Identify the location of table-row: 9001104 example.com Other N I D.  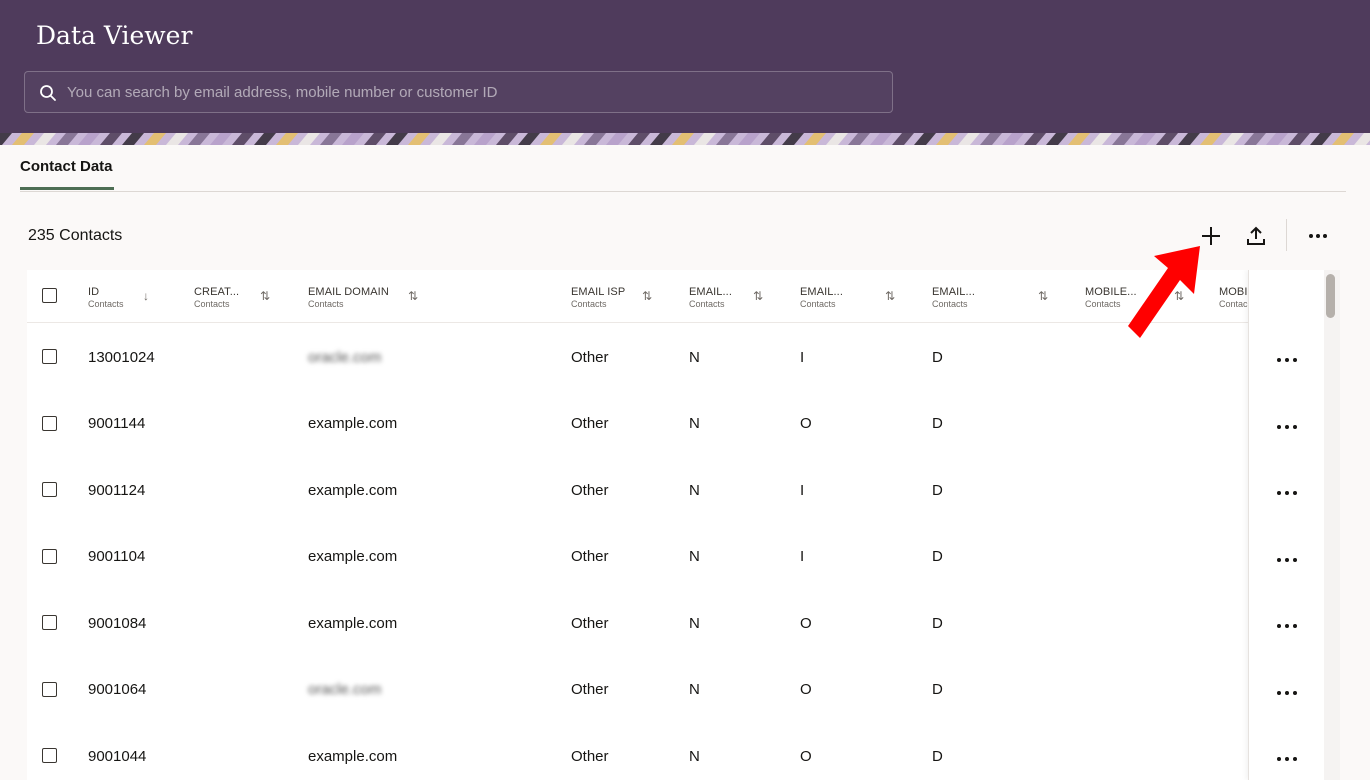
(637, 557).